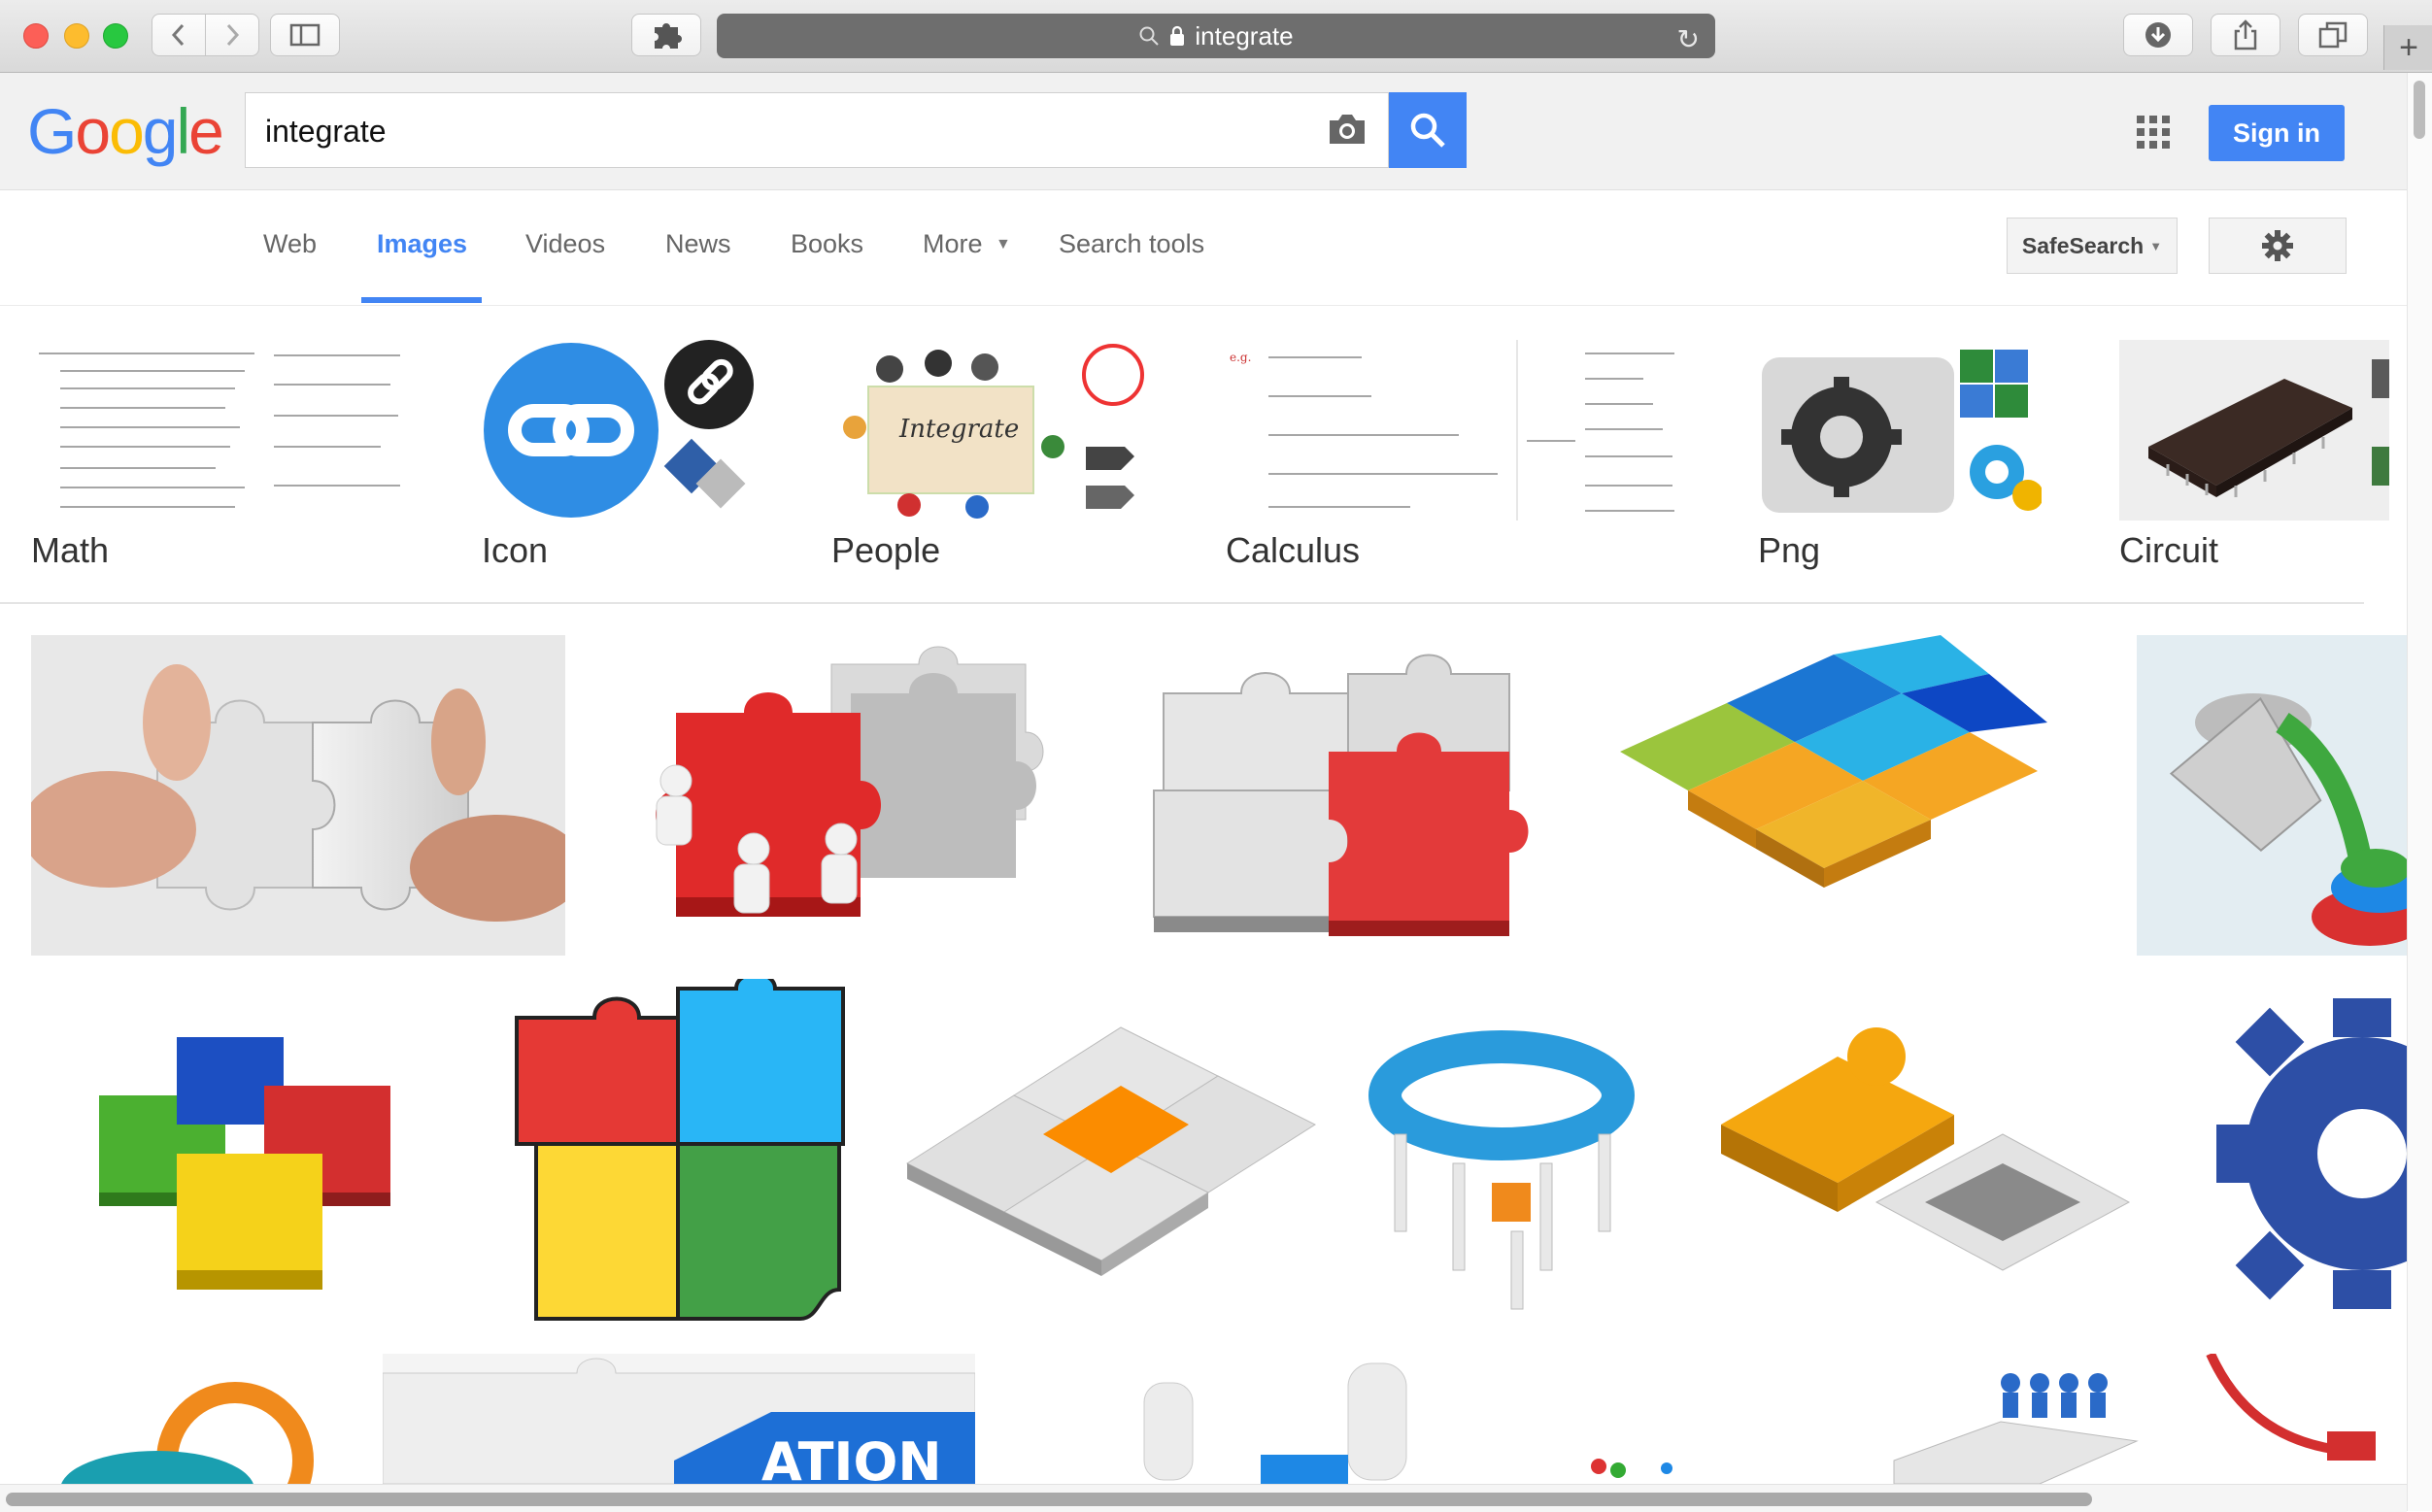 The height and width of the screenshot is (1512, 2432). I want to click on settings-button, so click(2278, 246).